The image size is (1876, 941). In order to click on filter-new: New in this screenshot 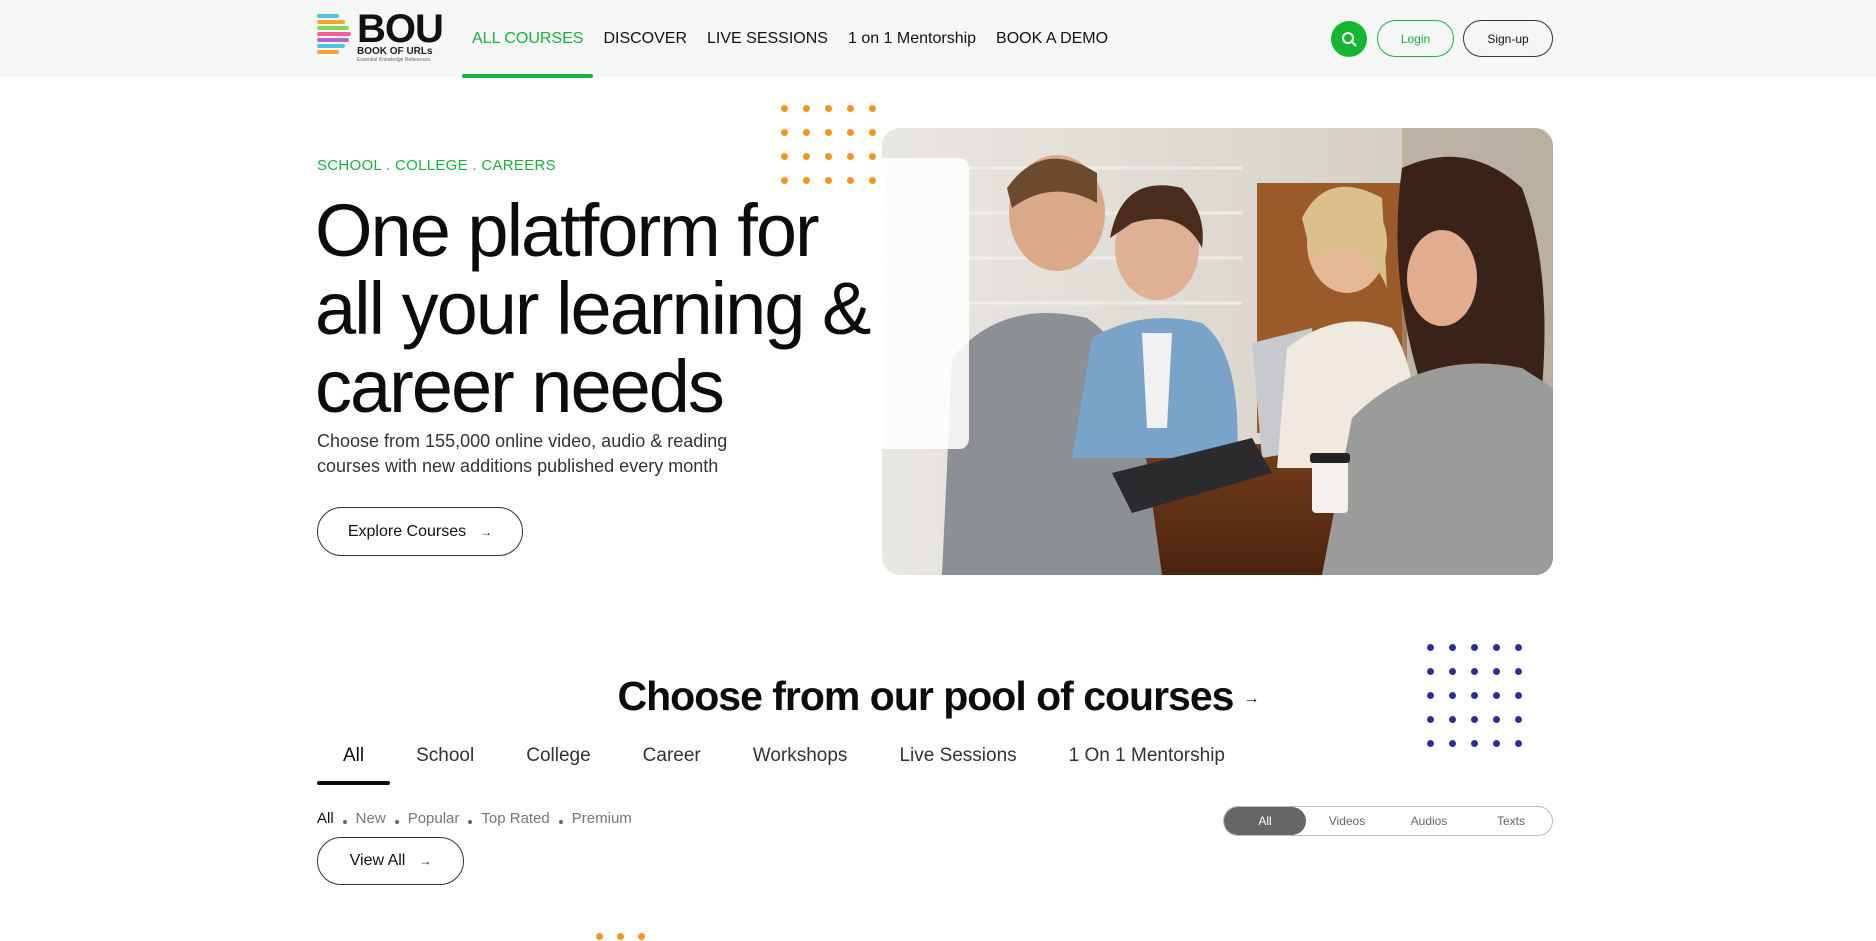, I will do `click(371, 818)`.